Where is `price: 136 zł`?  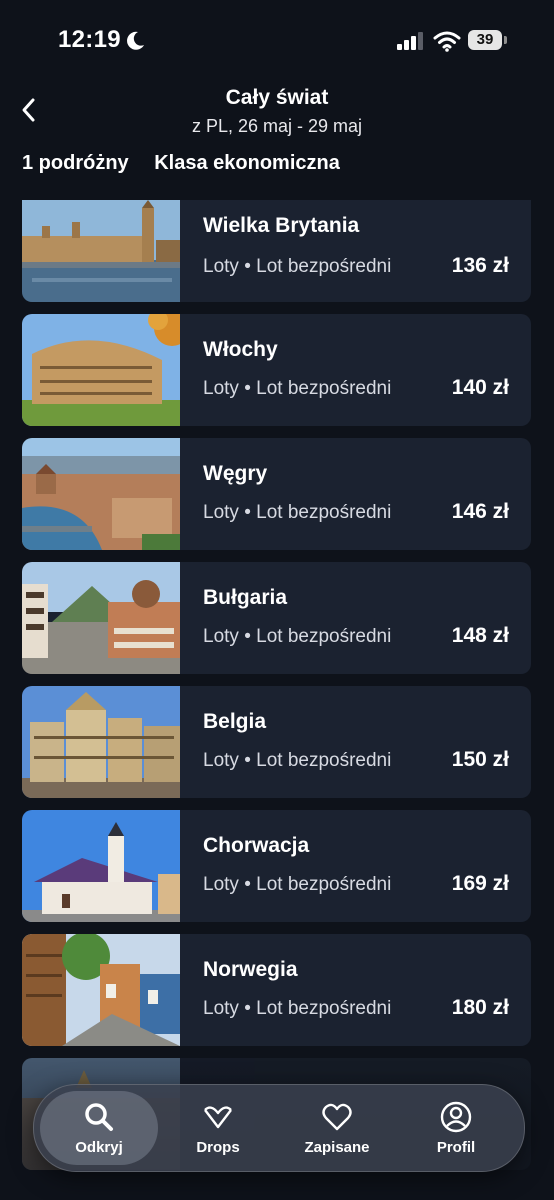
price: 136 zł is located at coordinates (480, 265).